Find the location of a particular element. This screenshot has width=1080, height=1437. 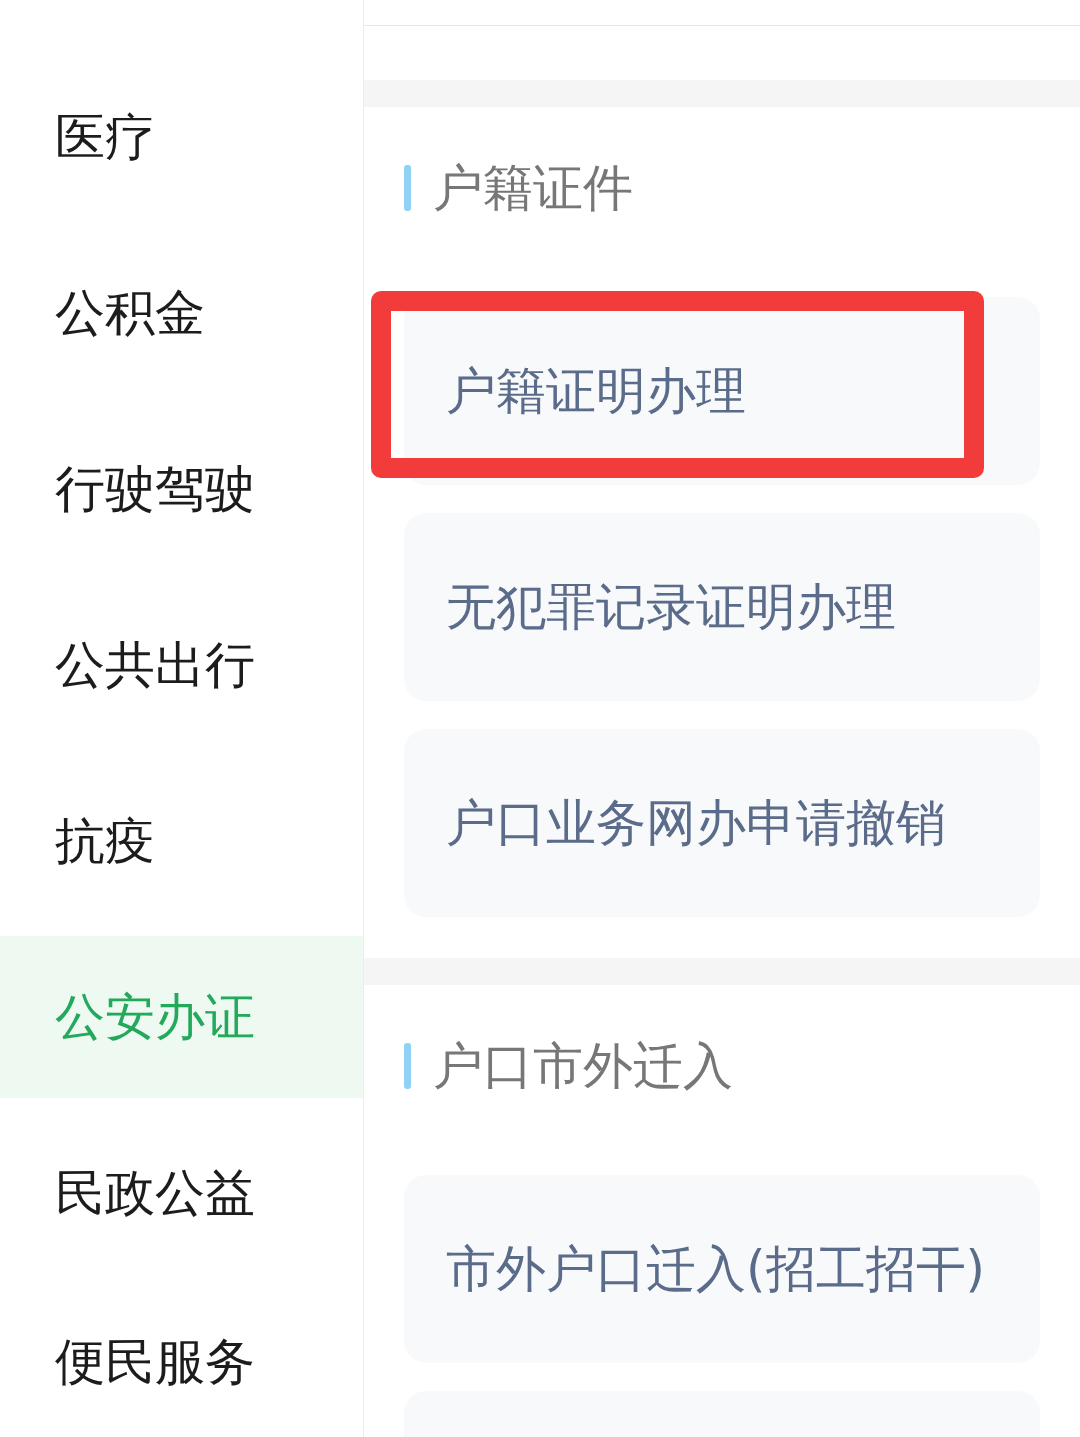

sidebar-item: 行驶驾驶 is located at coordinates (181, 489).